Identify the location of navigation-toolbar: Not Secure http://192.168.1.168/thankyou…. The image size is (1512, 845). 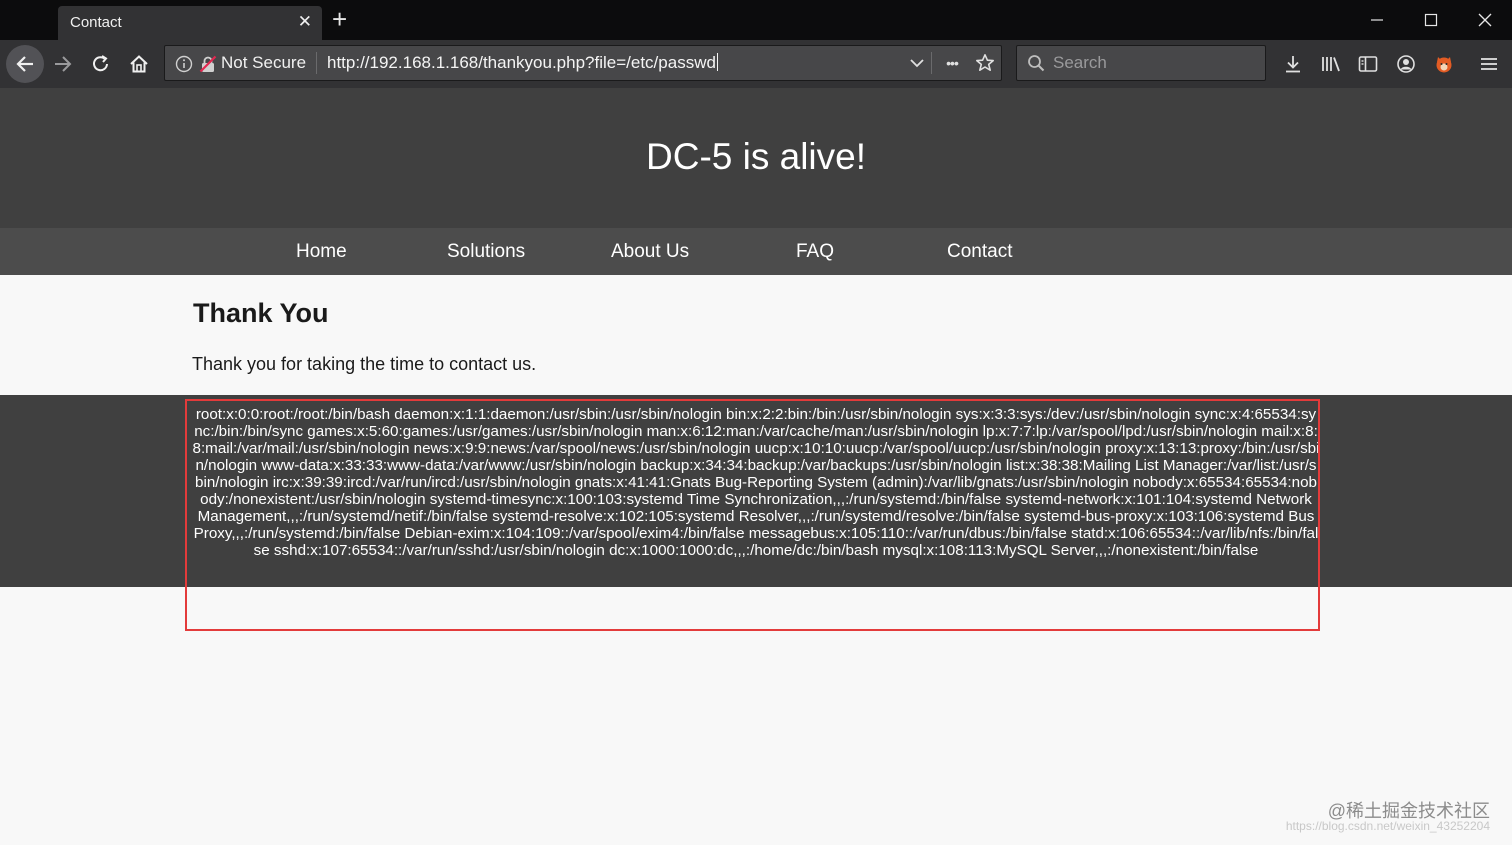
(756, 64).